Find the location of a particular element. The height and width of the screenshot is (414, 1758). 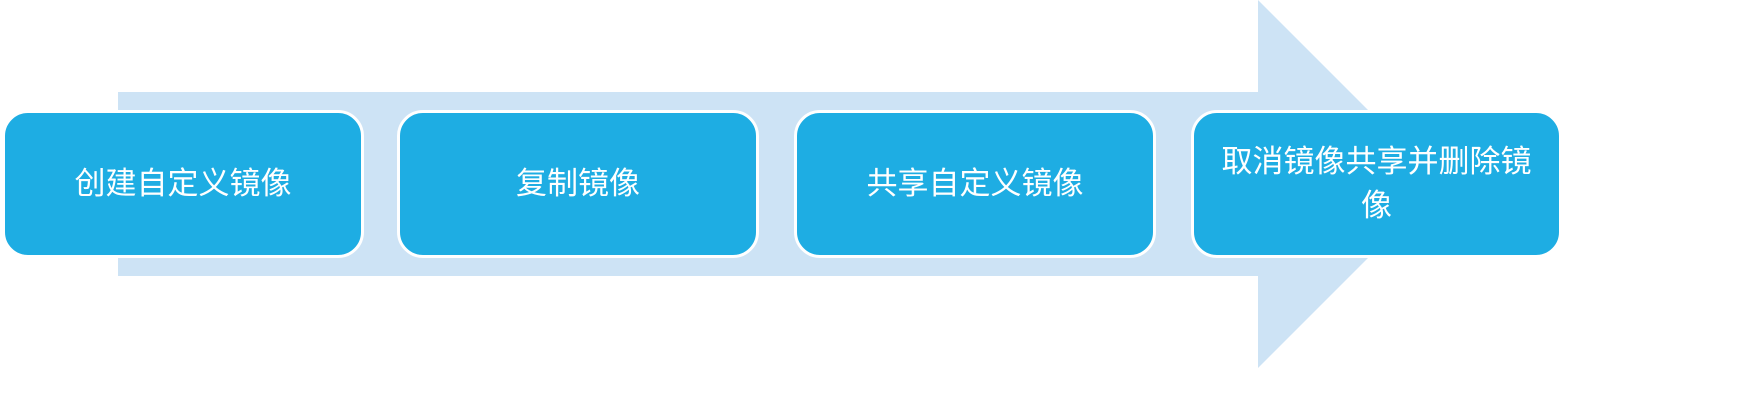

step-2-box: 复制镜像 is located at coordinates (578, 184).